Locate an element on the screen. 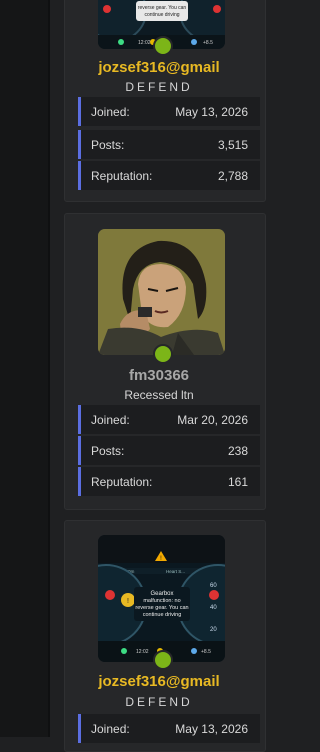 The image size is (320, 752). stat-value: 238 is located at coordinates (237, 451).